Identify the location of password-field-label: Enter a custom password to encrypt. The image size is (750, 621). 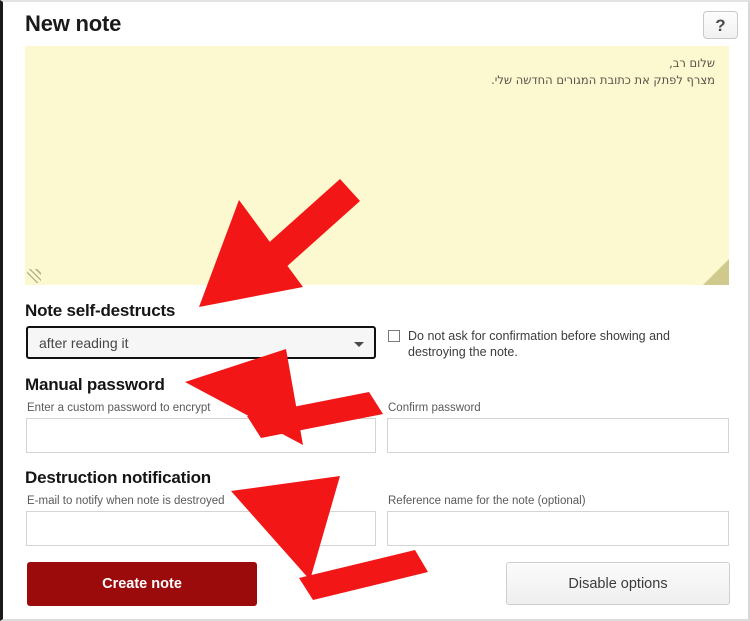
(119, 408).